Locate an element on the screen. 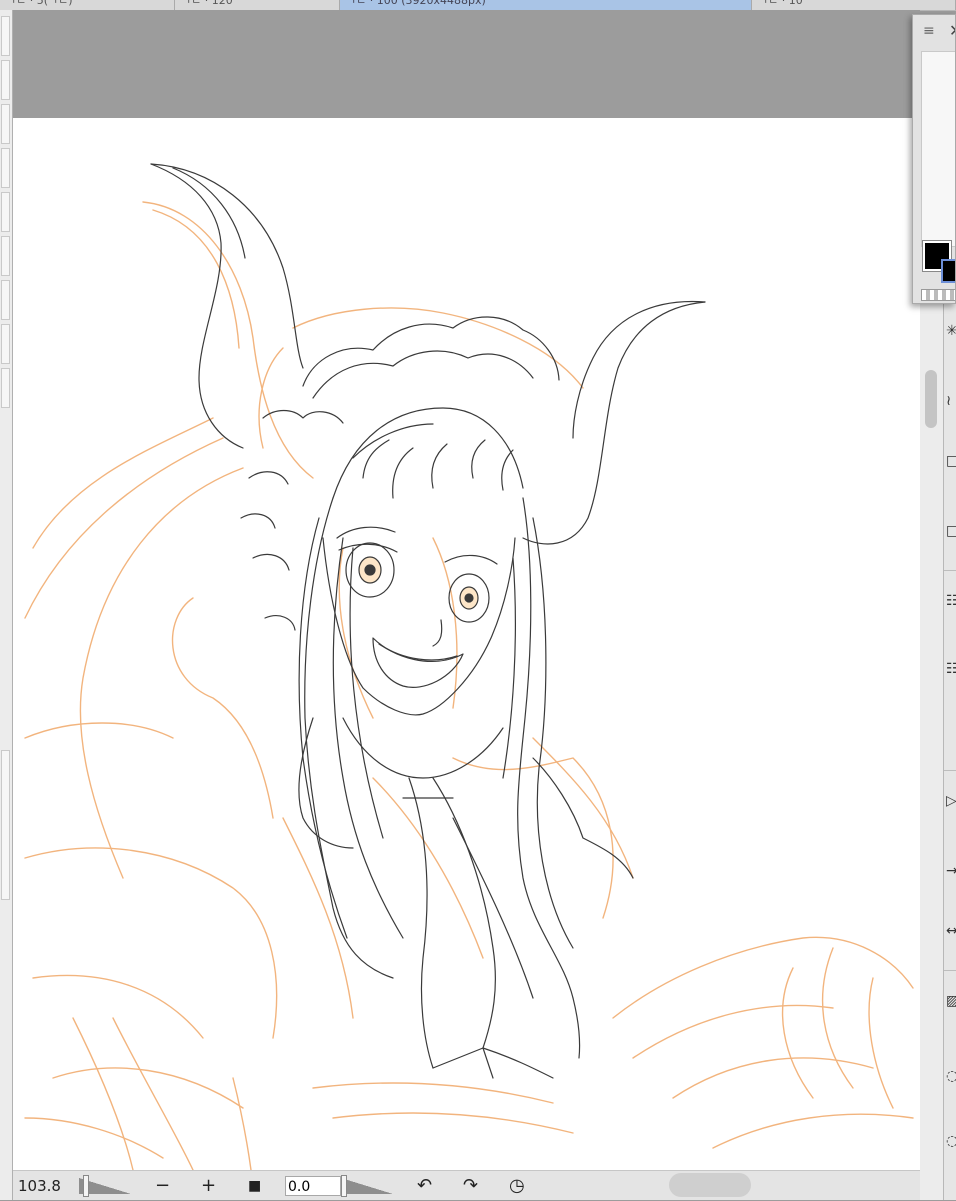 The height and width of the screenshot is (1201, 956). transparent-color-swatch is located at coordinates (938, 295).